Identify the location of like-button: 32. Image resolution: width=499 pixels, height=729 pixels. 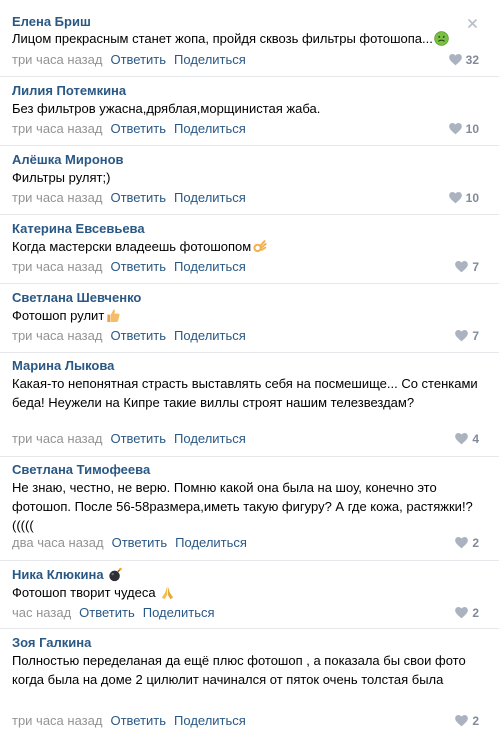
(463, 60).